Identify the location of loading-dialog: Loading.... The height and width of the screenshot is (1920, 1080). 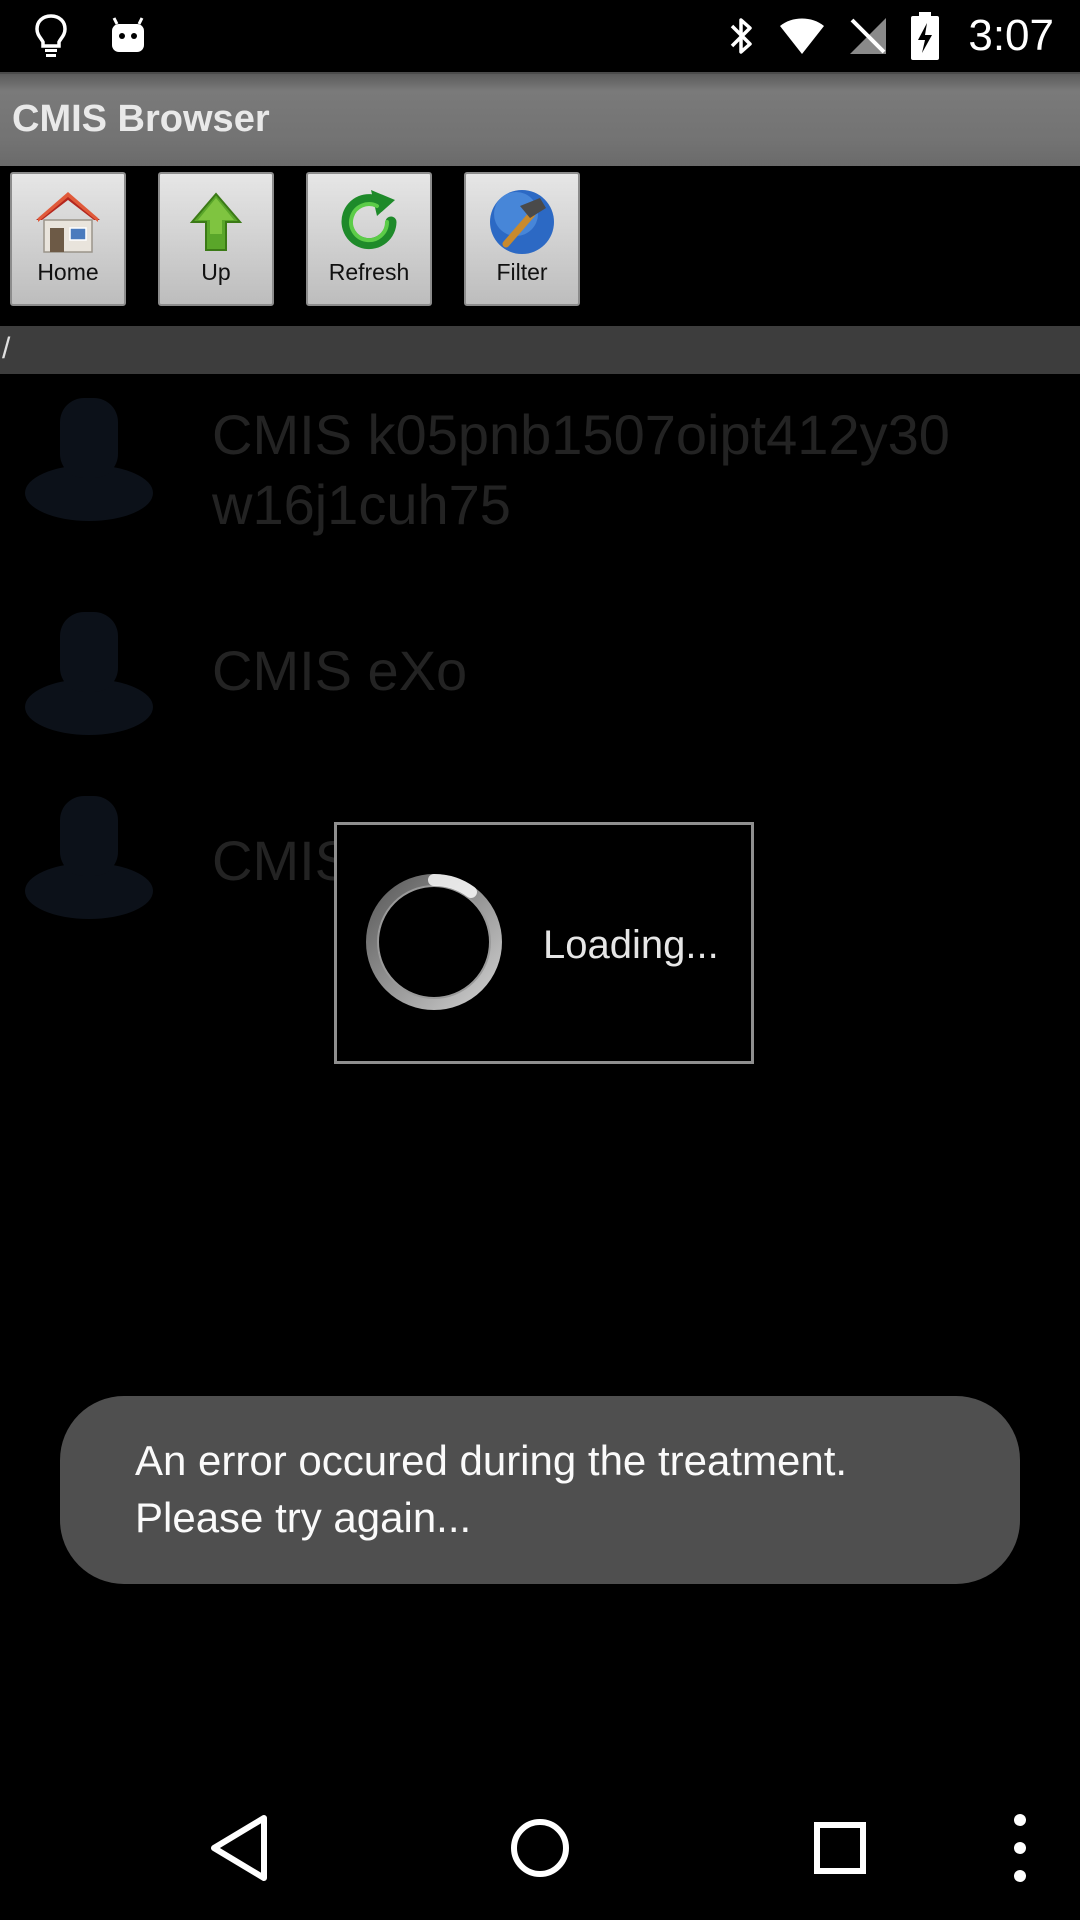
(544, 943).